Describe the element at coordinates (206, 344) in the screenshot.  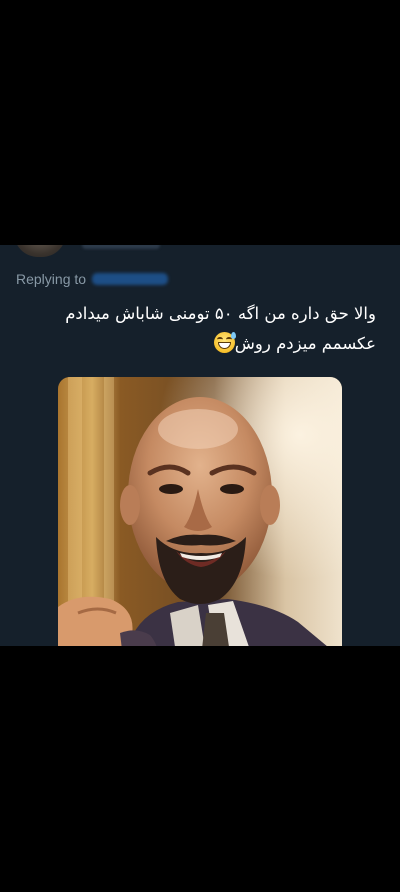
I see `tweet-text-line-2-wrap: عکسمم میزدم روش` at that location.